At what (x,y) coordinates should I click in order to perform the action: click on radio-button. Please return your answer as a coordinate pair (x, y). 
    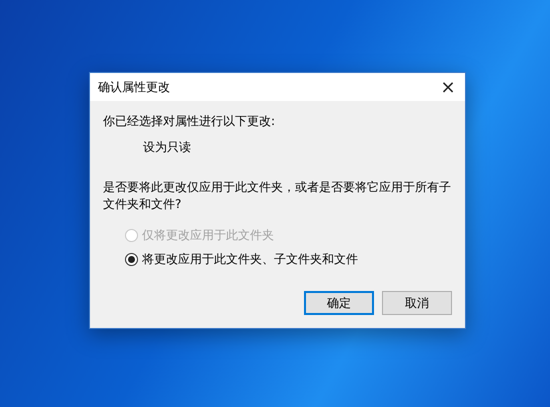
    Looking at the image, I should click on (131, 259).